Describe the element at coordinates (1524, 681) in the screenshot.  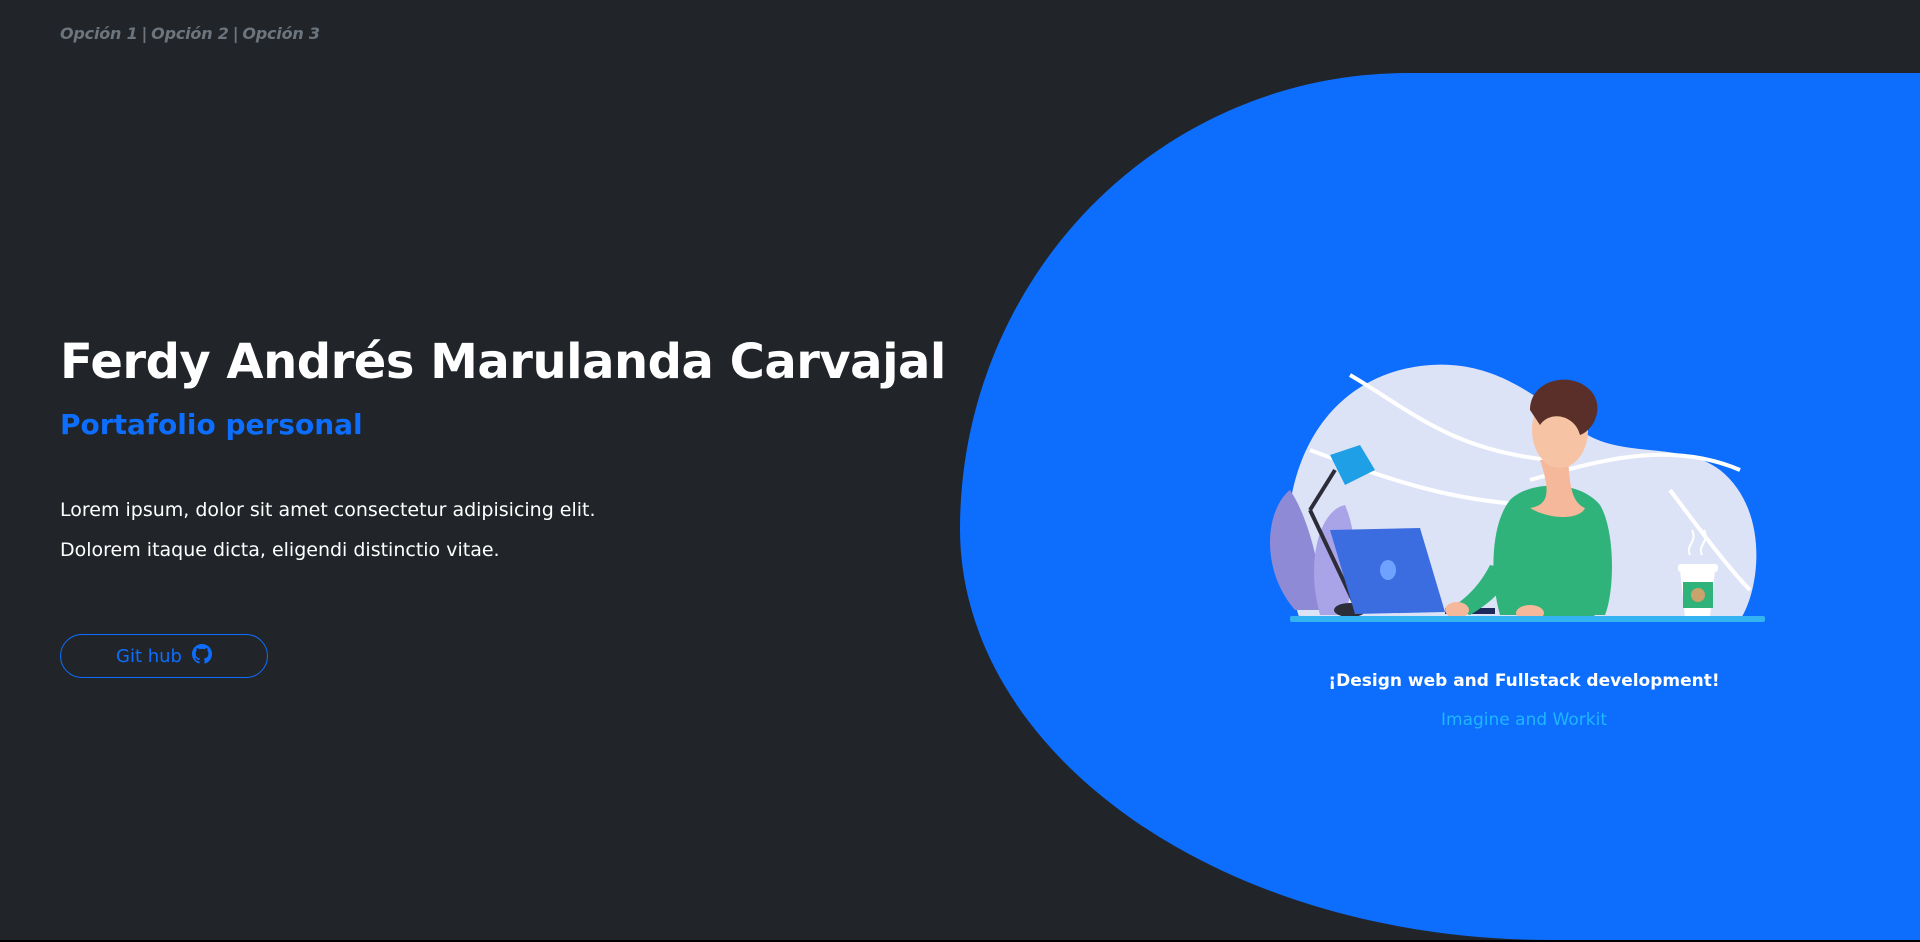
I see `illustration-caption-title: ¡Design web and Fullstack development!` at that location.